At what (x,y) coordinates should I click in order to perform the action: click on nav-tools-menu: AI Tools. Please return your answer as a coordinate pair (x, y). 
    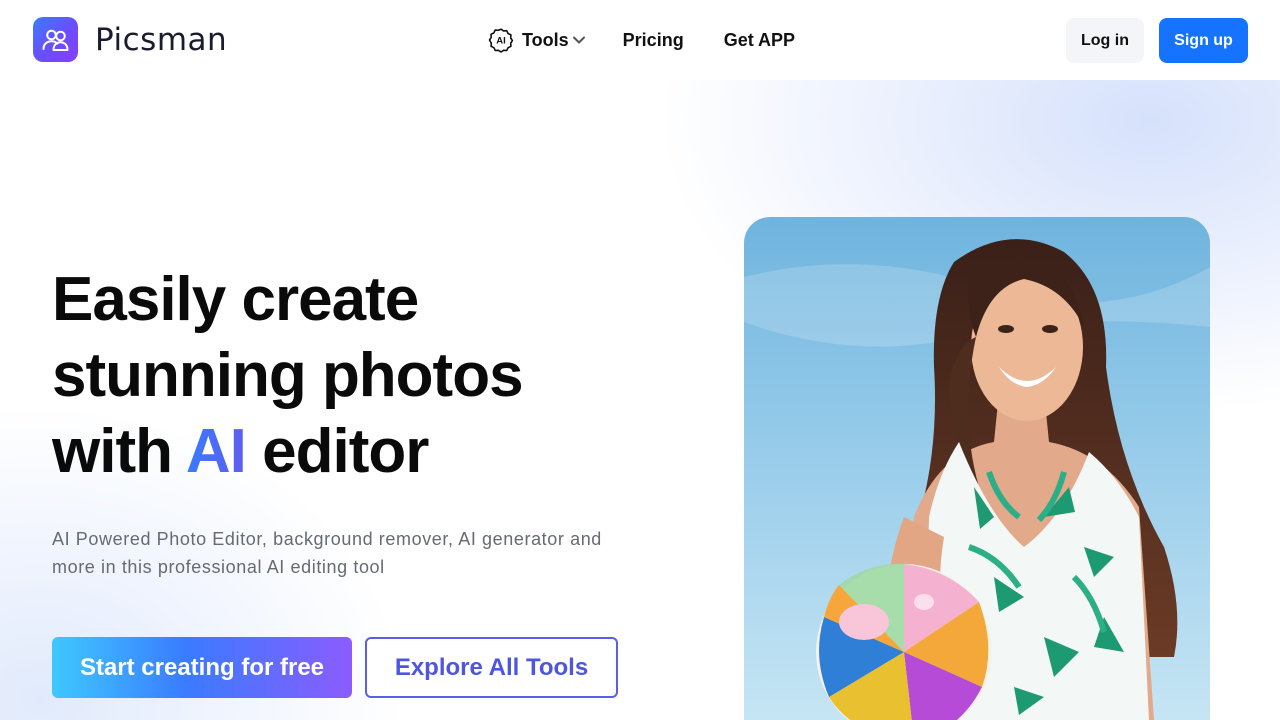
    Looking at the image, I should click on (537, 40).